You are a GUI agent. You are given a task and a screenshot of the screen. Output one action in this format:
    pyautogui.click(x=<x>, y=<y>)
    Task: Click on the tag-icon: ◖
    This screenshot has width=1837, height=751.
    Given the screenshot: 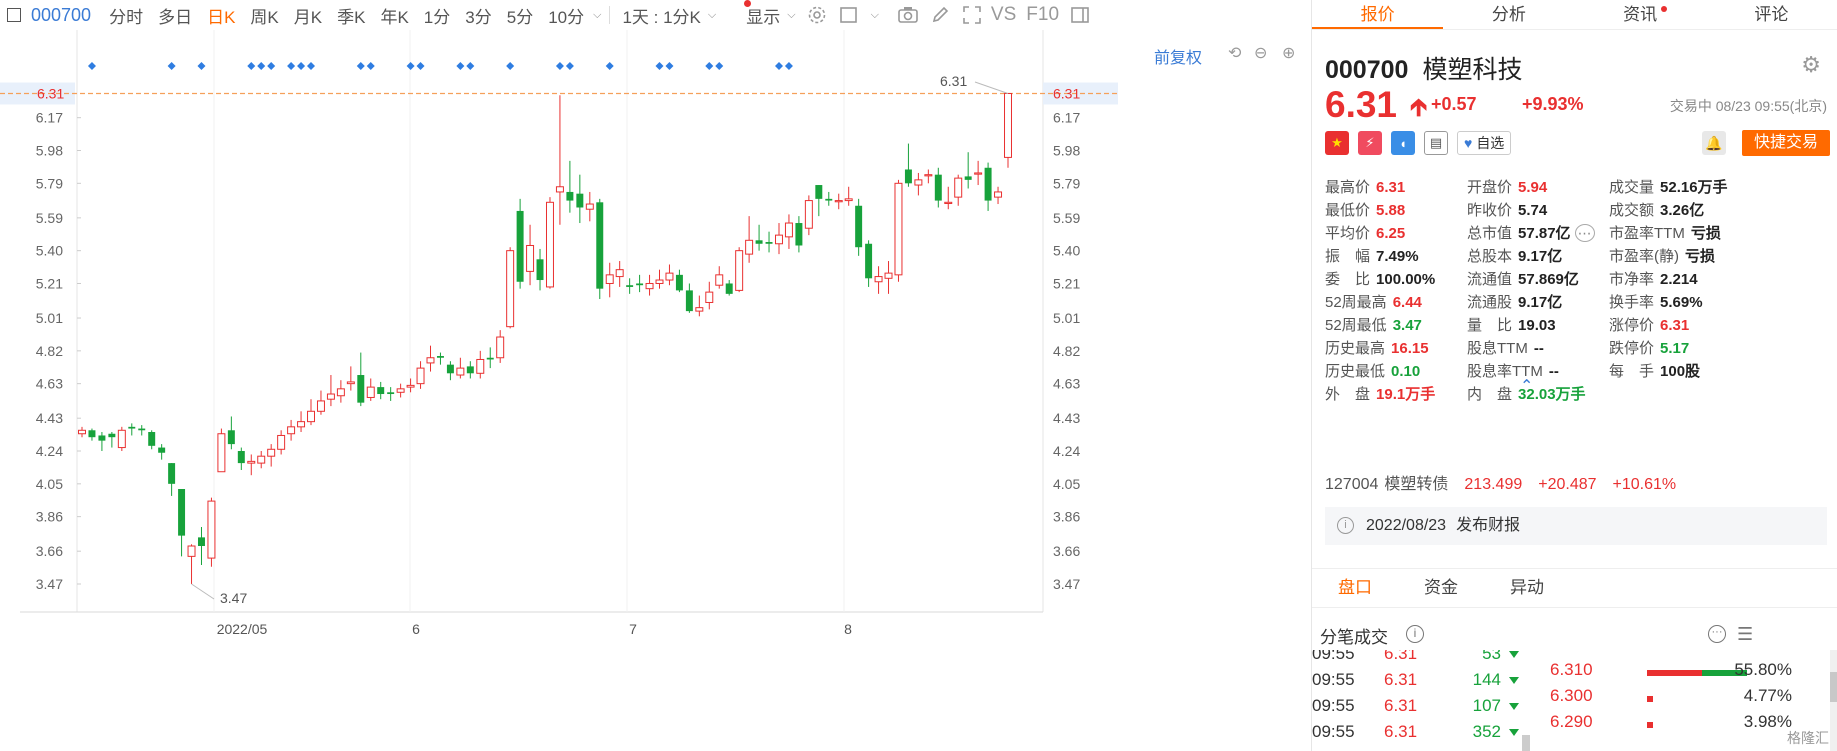 What is the action you would take?
    pyautogui.click(x=1403, y=143)
    